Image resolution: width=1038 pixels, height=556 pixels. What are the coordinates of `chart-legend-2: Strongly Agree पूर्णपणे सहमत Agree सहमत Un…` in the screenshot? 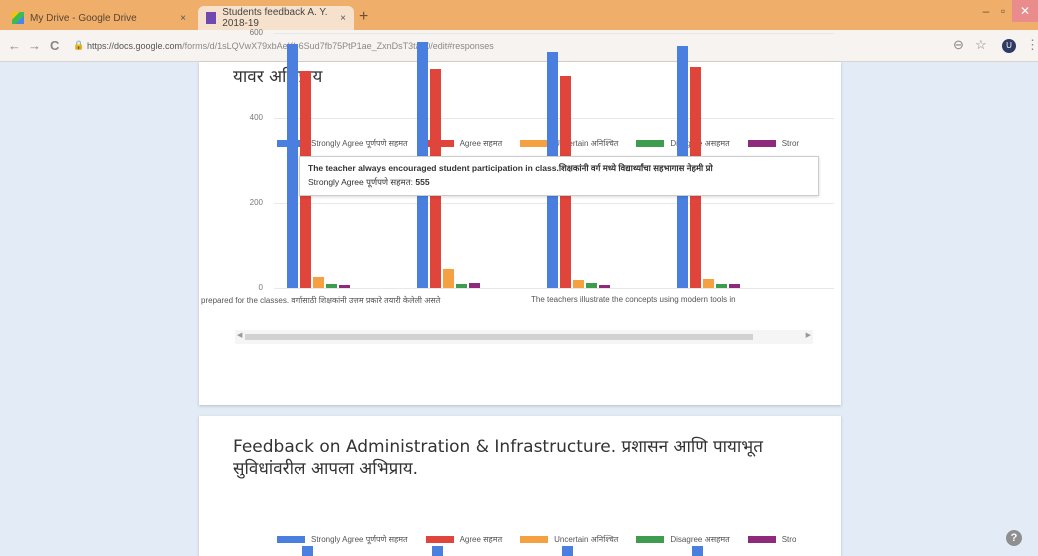 It's located at (545, 539).